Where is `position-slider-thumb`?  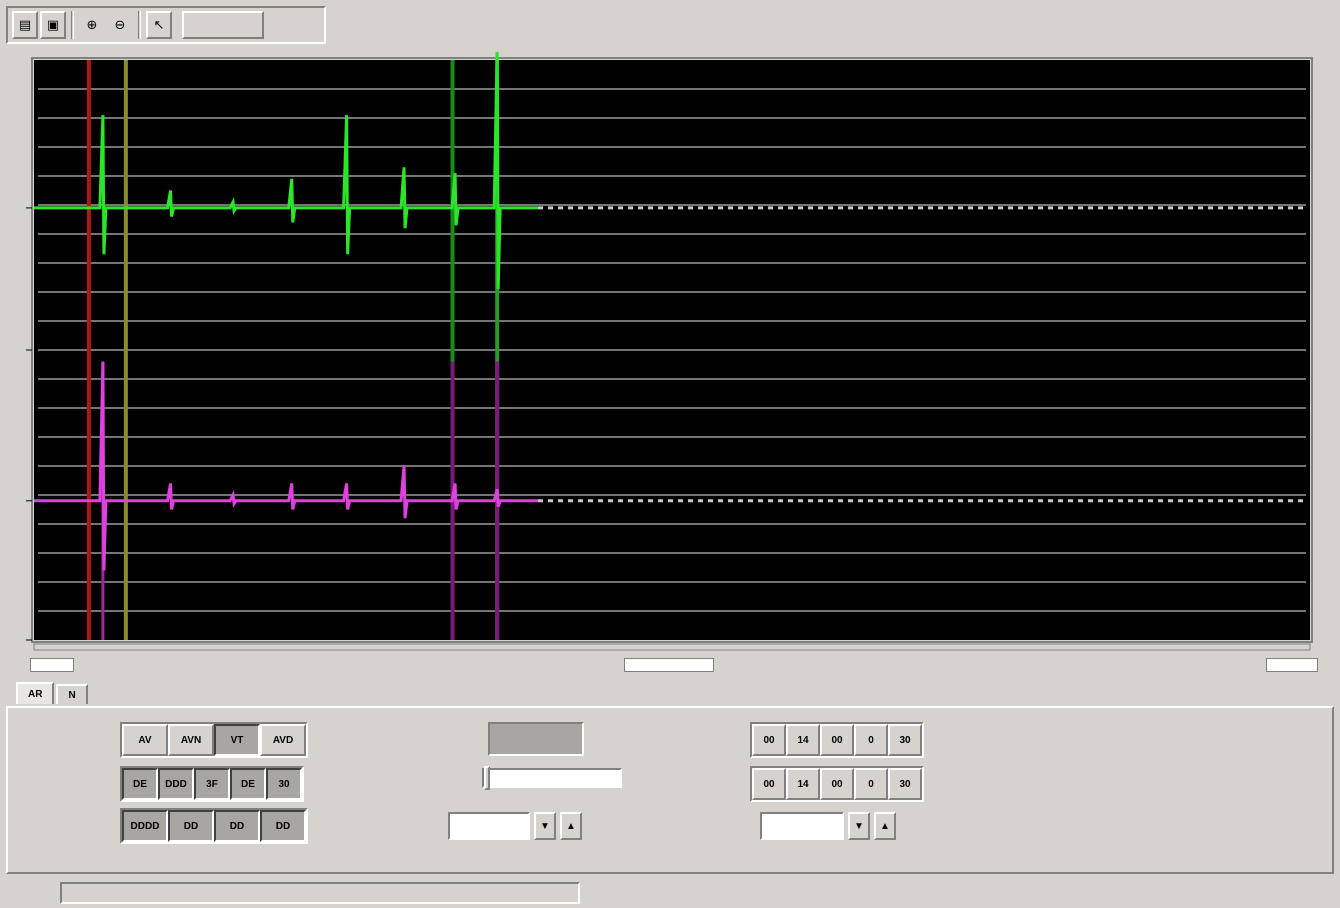
position-slider-thumb is located at coordinates (487, 778).